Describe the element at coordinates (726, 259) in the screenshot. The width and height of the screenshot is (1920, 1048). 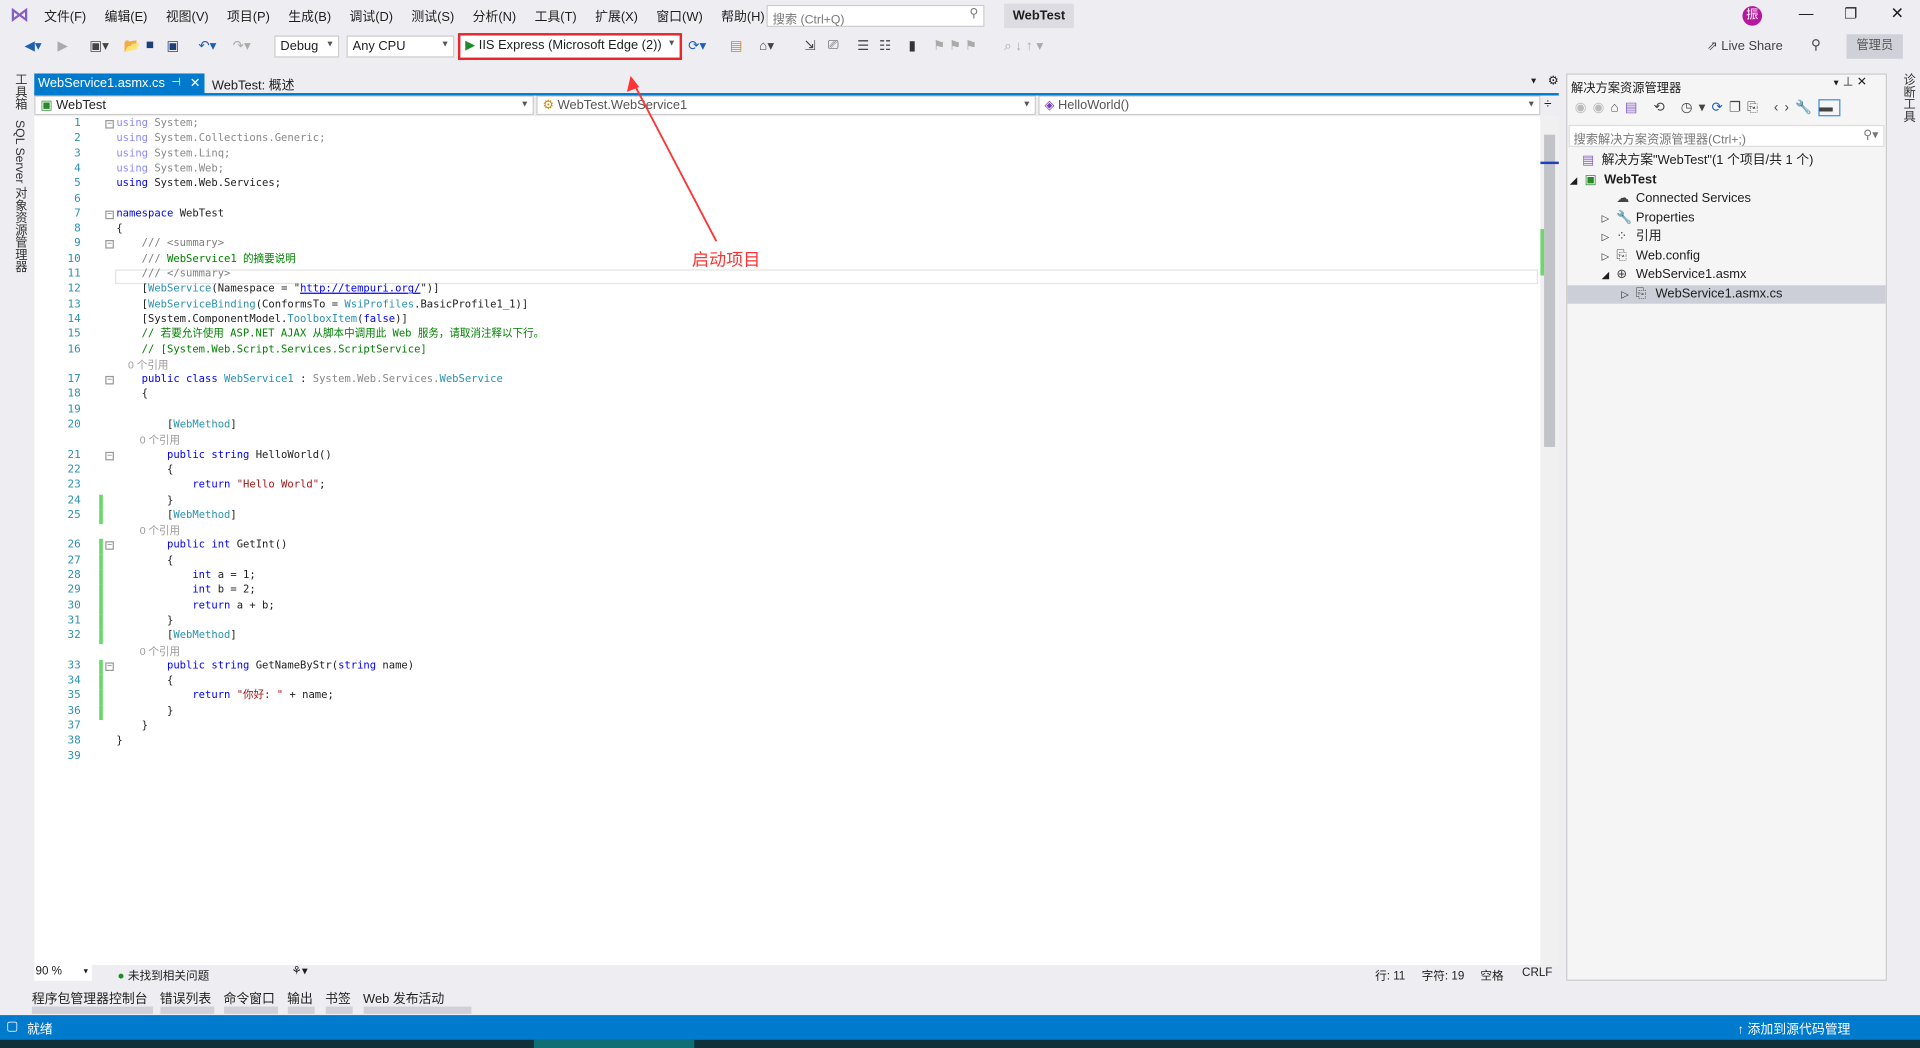
I see `annotation-label: 启动项目` at that location.